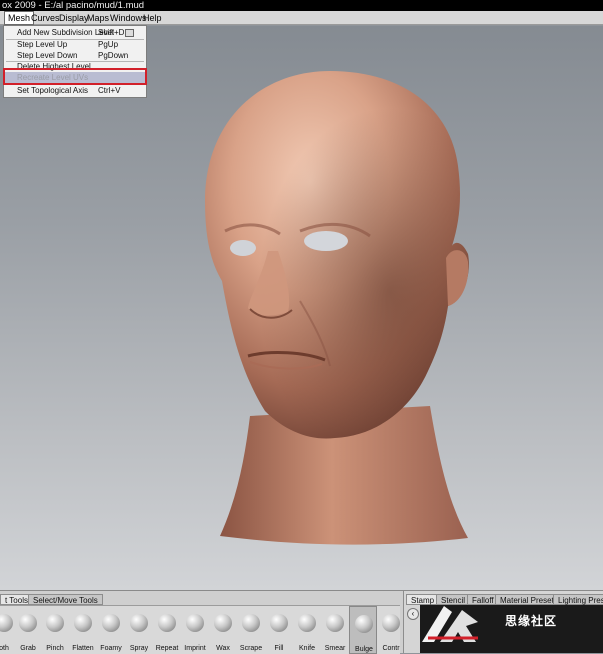  I want to click on watermark-text: 思缘社区, so click(531, 621).